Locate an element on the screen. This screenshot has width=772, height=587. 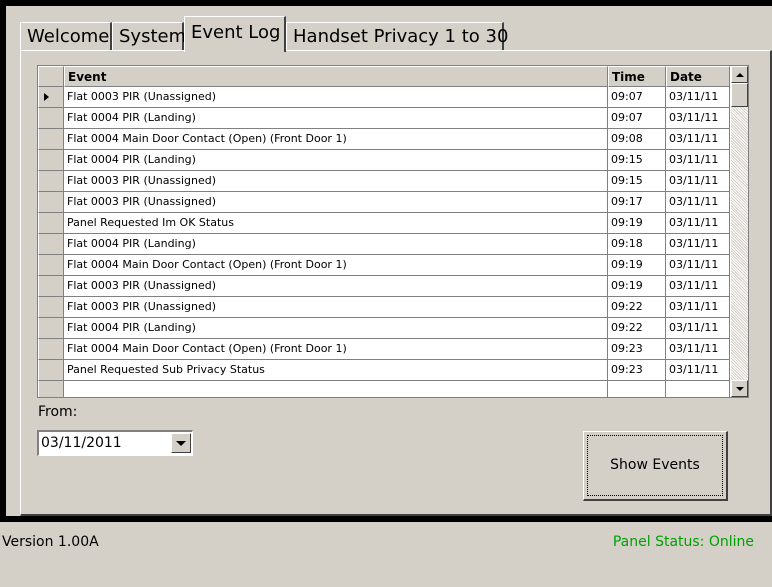
header-time: Time is located at coordinates (637, 76).